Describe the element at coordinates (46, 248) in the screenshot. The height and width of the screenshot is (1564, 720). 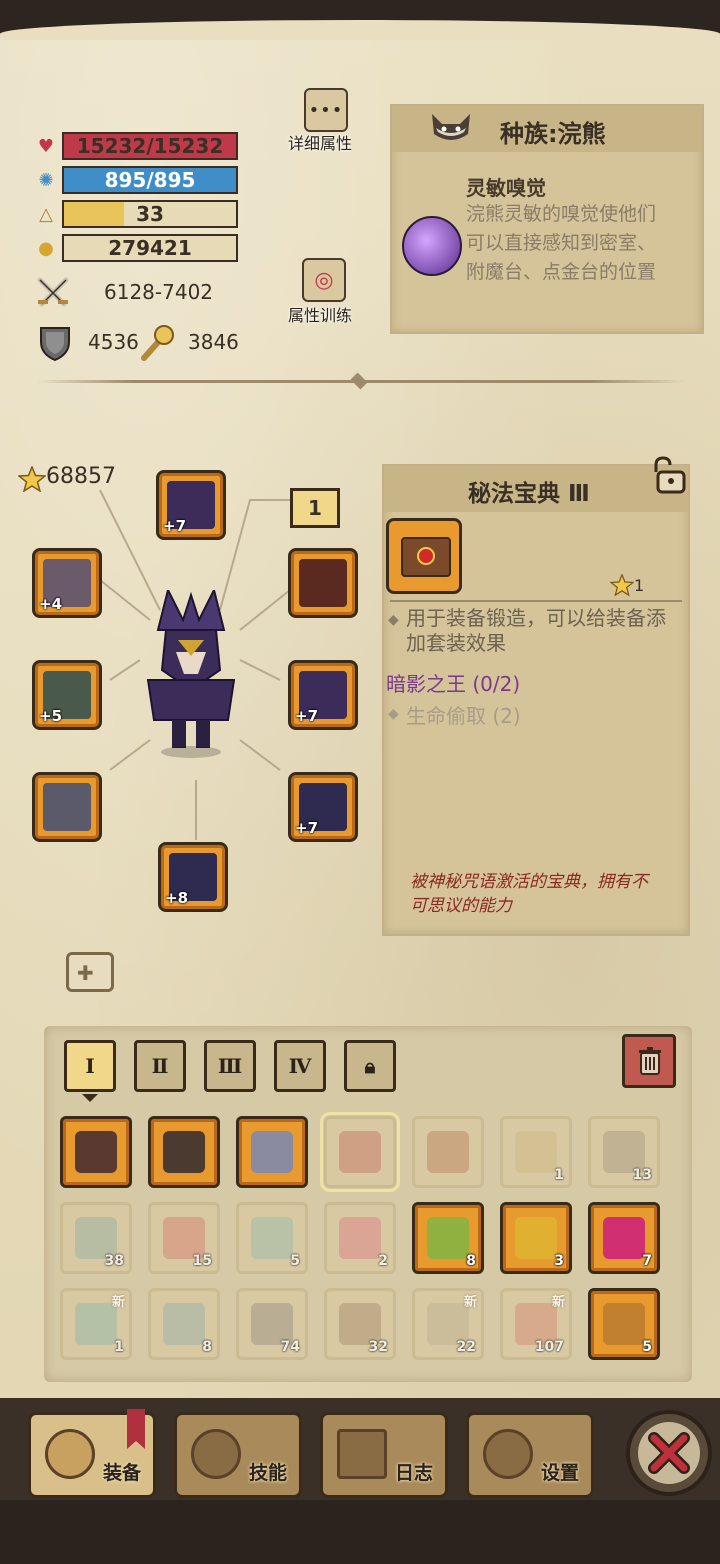
I see `gold-icon: ●` at that location.